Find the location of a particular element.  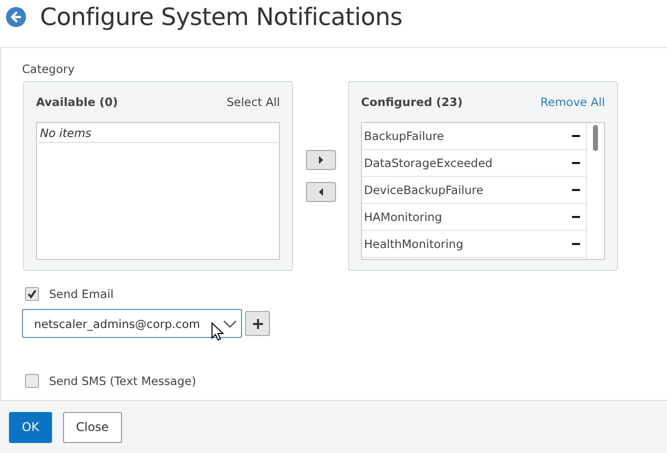

scrollbar-thumb is located at coordinates (595, 138).